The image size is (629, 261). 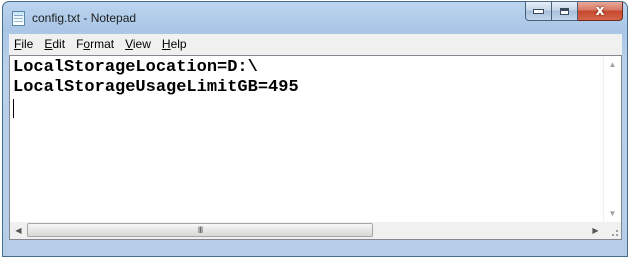 I want to click on menu-file: File, so click(x=24, y=44).